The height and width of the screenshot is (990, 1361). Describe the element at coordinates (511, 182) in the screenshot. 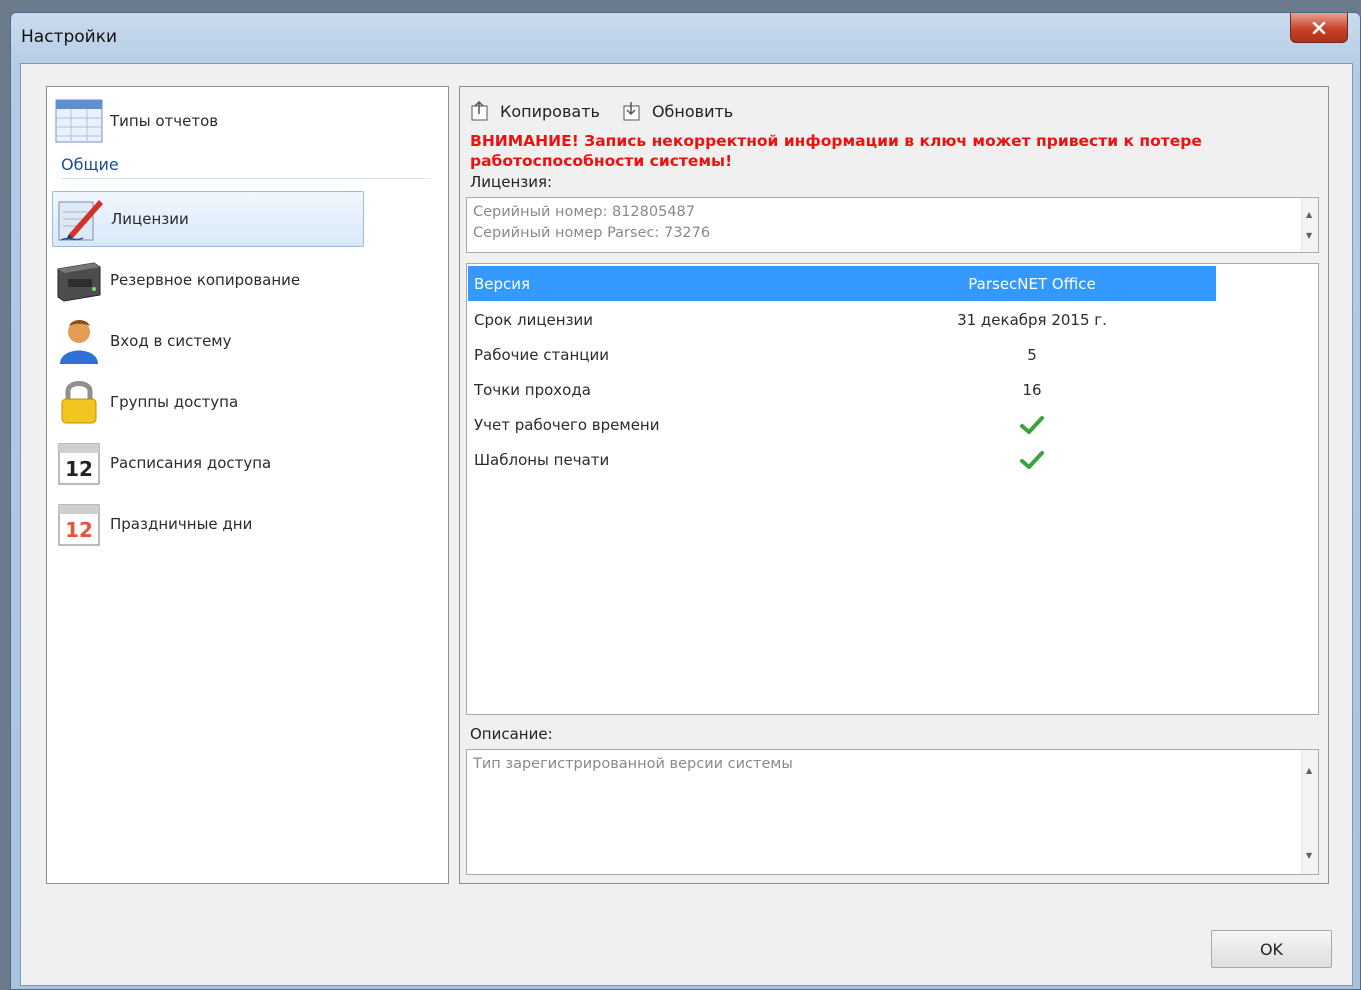

I see `license-label: Лицензия:` at that location.